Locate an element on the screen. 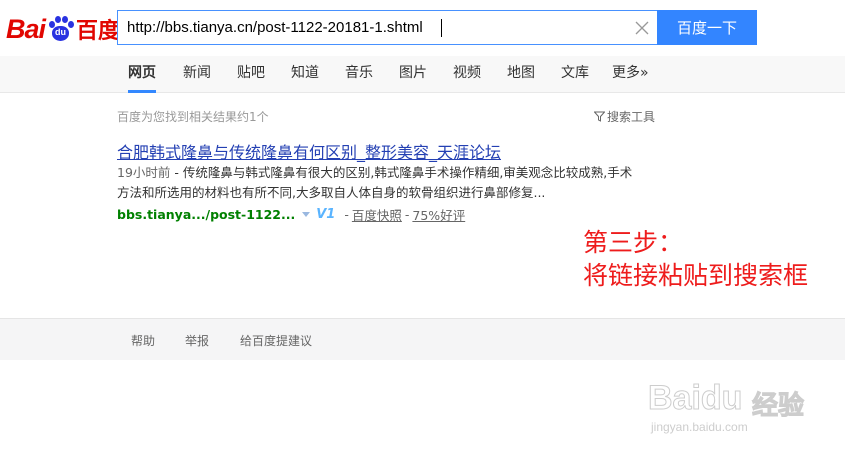 This screenshot has width=845, height=457. search-button: 百度一下 is located at coordinates (707, 27).